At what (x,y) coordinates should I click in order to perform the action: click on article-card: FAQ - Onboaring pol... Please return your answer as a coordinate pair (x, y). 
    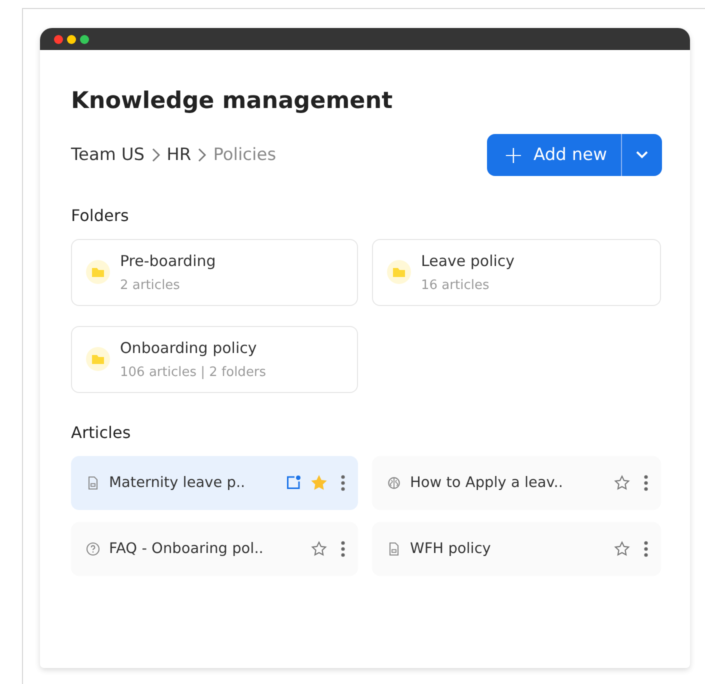
    Looking at the image, I should click on (214, 549).